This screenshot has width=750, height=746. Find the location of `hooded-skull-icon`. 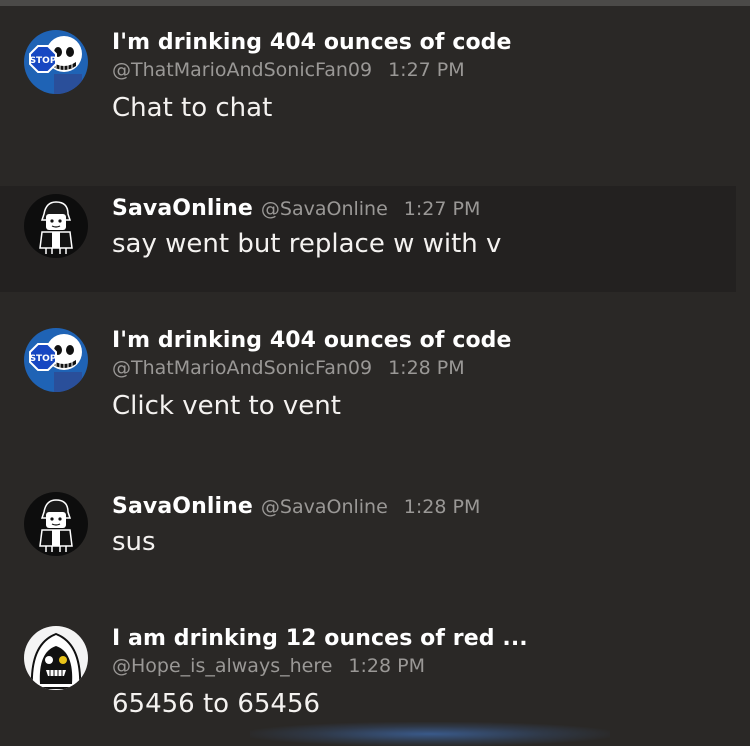

hooded-skull-icon is located at coordinates (56, 658).